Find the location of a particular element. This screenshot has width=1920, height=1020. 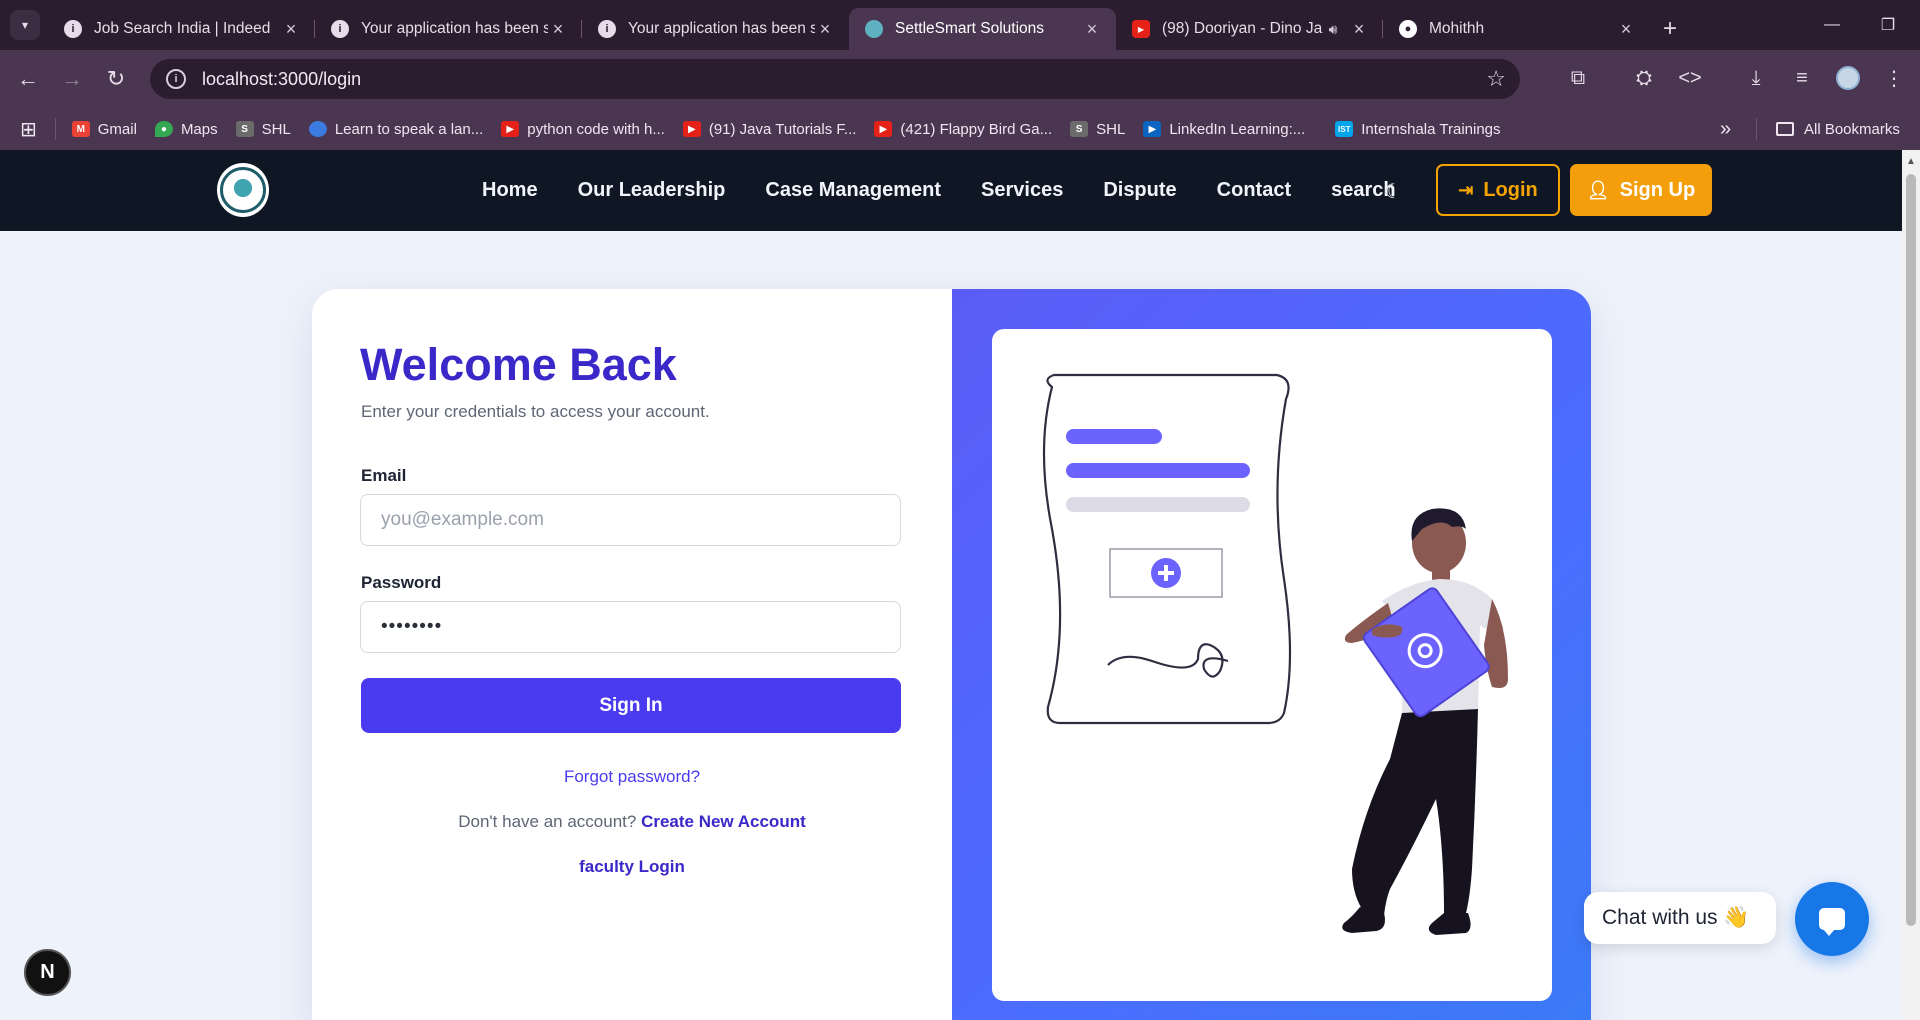

devtools-code-icon: <> is located at coordinates (1690, 78).